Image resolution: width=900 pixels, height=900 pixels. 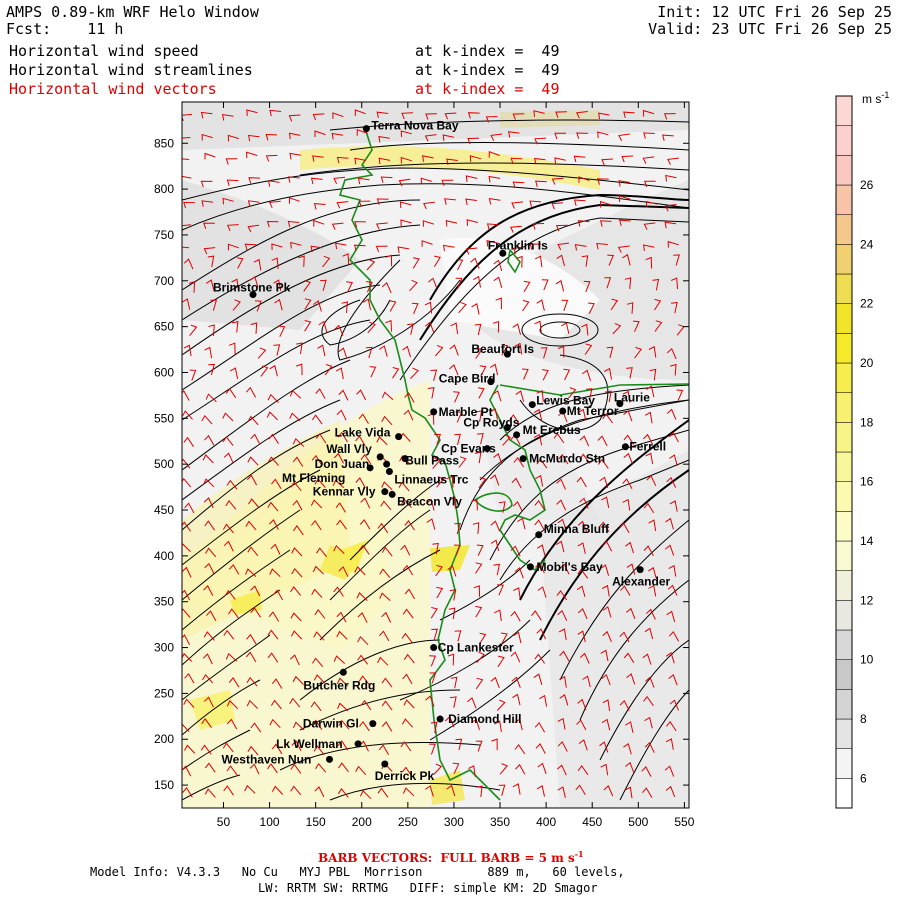 I want to click on x-tick-label: 50, so click(x=224, y=822).